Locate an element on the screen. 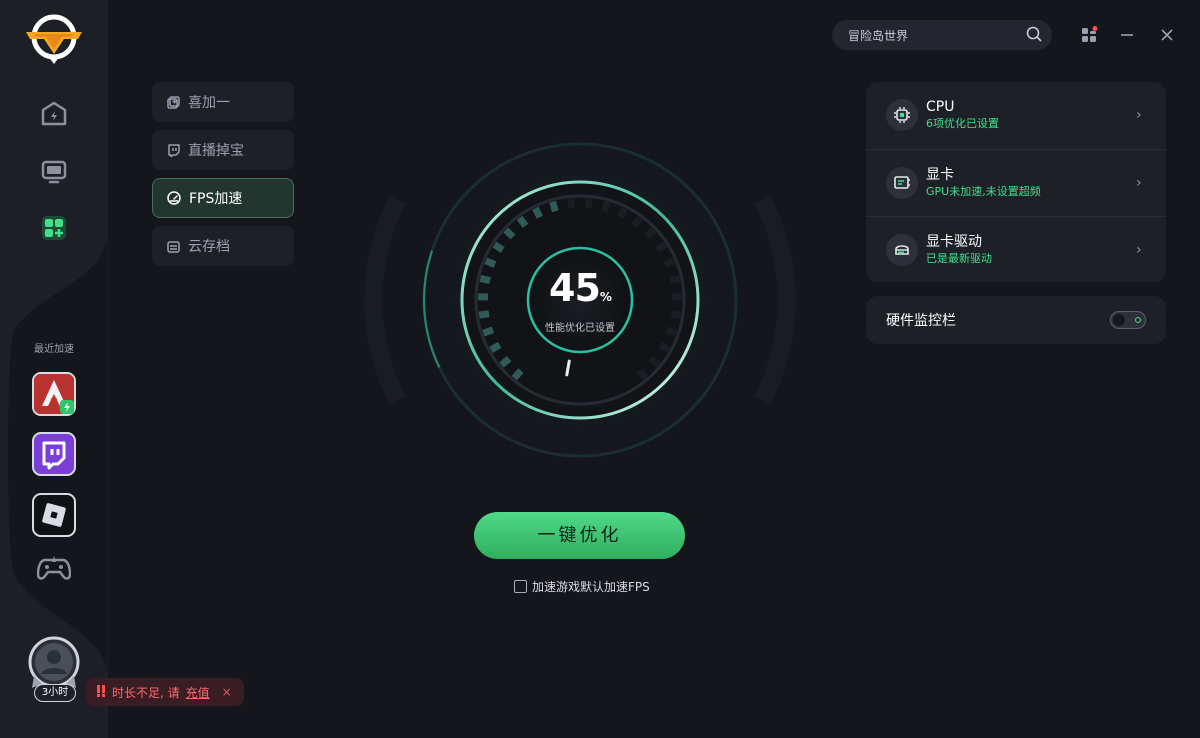 The height and width of the screenshot is (738, 1200). monitor-icon is located at coordinates (54, 172).